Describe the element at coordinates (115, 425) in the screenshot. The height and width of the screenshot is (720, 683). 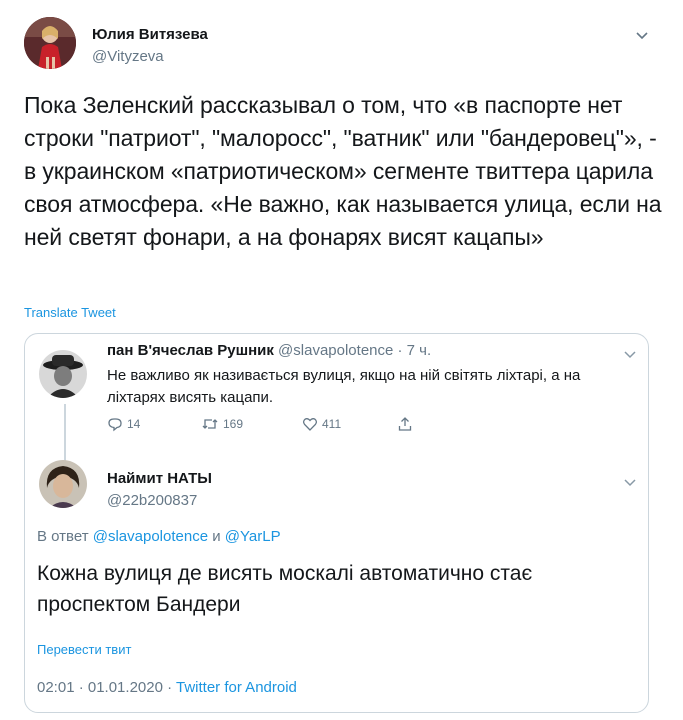
I see `reply-icon` at that location.